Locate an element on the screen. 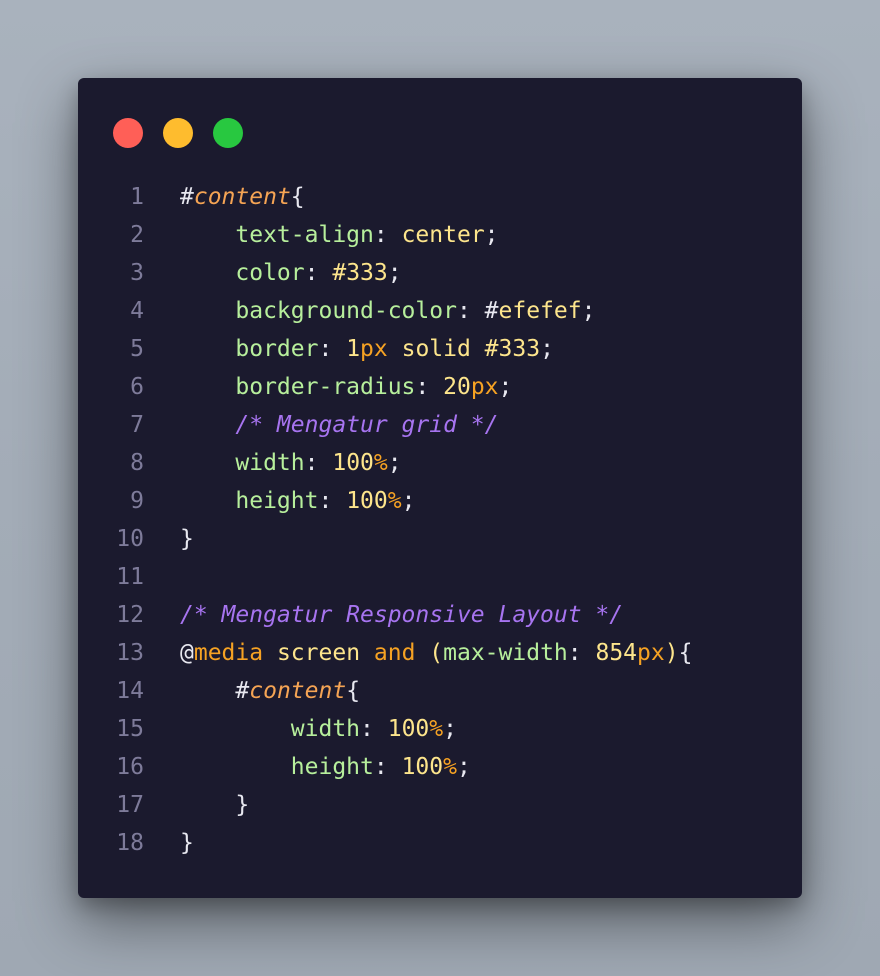  code-token: and is located at coordinates (394, 653).